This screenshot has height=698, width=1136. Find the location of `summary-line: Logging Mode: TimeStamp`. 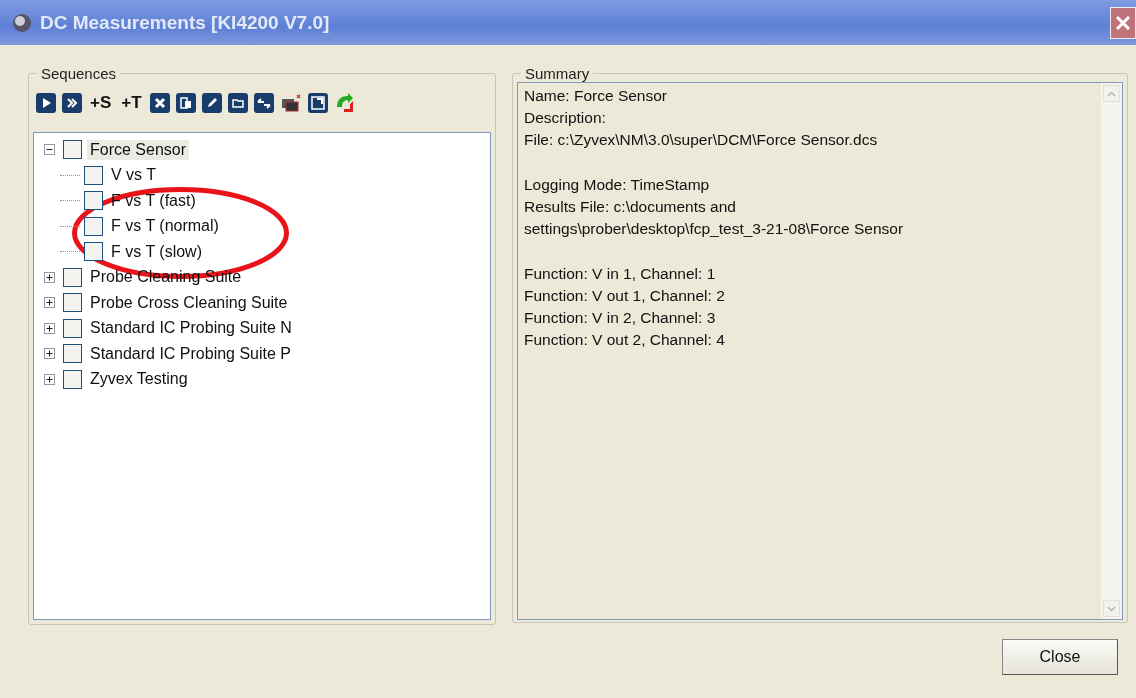

summary-line: Logging Mode: TimeStamp is located at coordinates (617, 184).